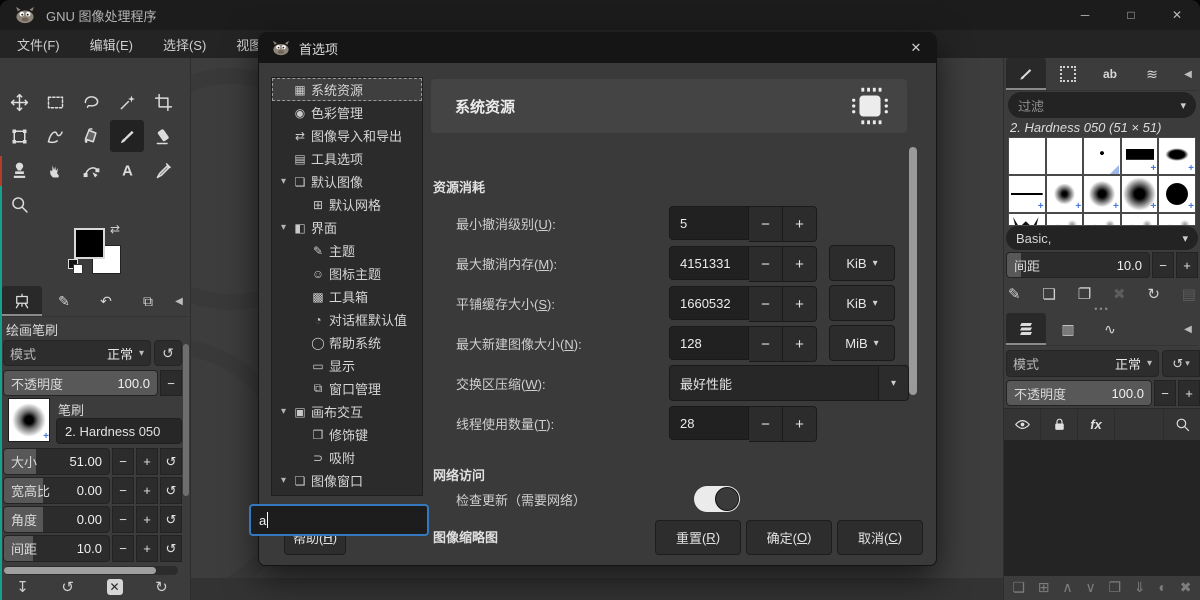 This screenshot has height=600, width=1200. I want to click on maximize-button: □, so click(1131, 15).